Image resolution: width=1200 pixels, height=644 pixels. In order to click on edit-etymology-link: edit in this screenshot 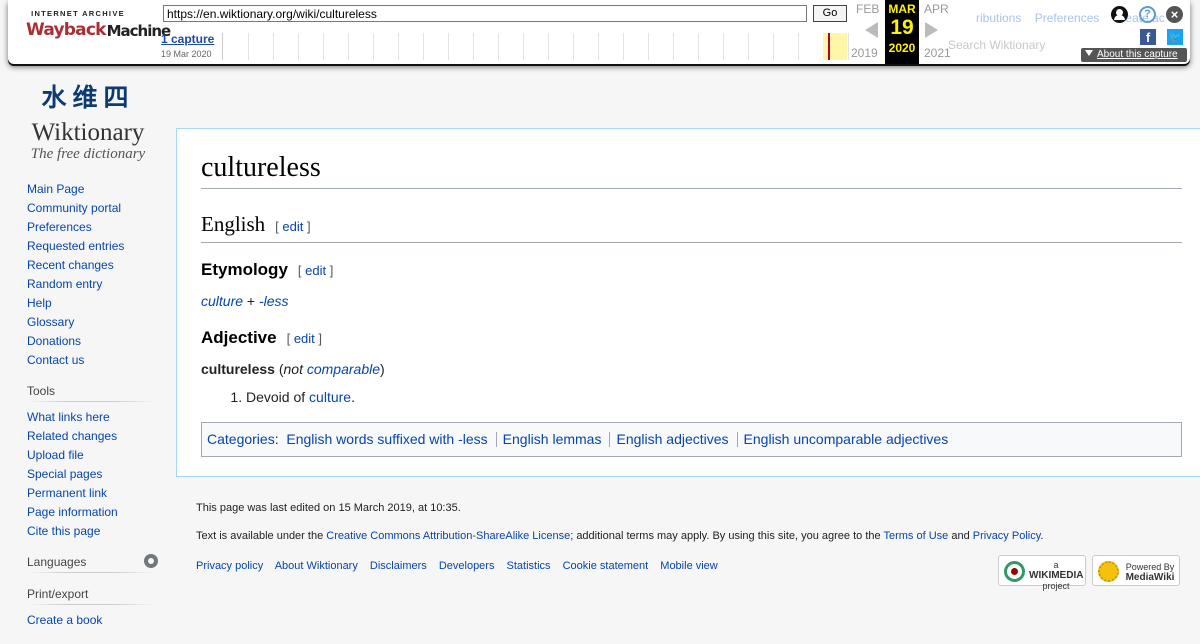, I will do `click(315, 270)`.